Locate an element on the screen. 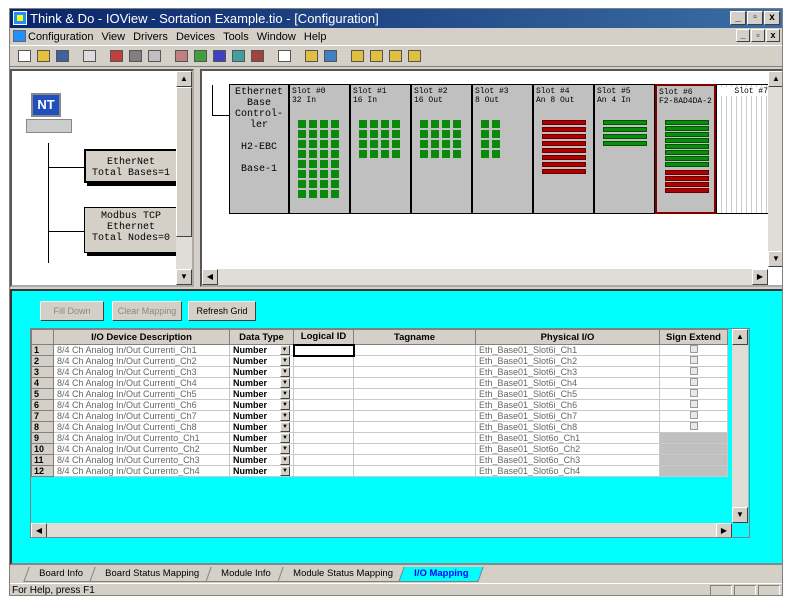  row-number: 8 is located at coordinates (42, 427).